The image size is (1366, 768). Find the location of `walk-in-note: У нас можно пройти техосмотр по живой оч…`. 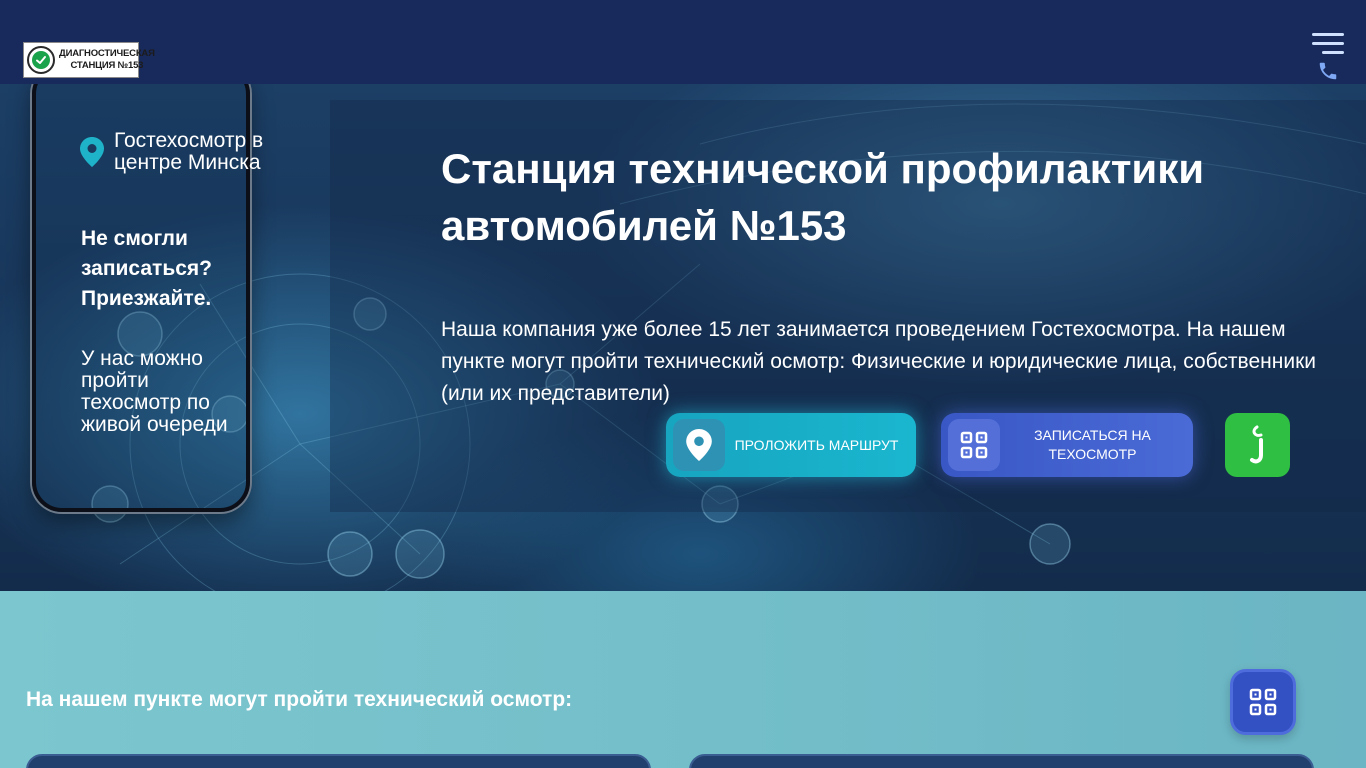

walk-in-note: У нас можно пройти техосмотр по живой оч… is located at coordinates (154, 391).